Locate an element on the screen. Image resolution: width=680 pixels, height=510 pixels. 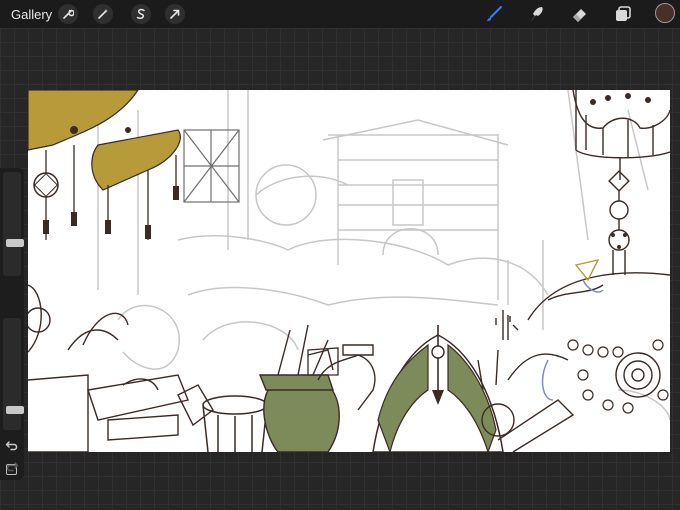
sidebar is located at coordinates (12, 324).